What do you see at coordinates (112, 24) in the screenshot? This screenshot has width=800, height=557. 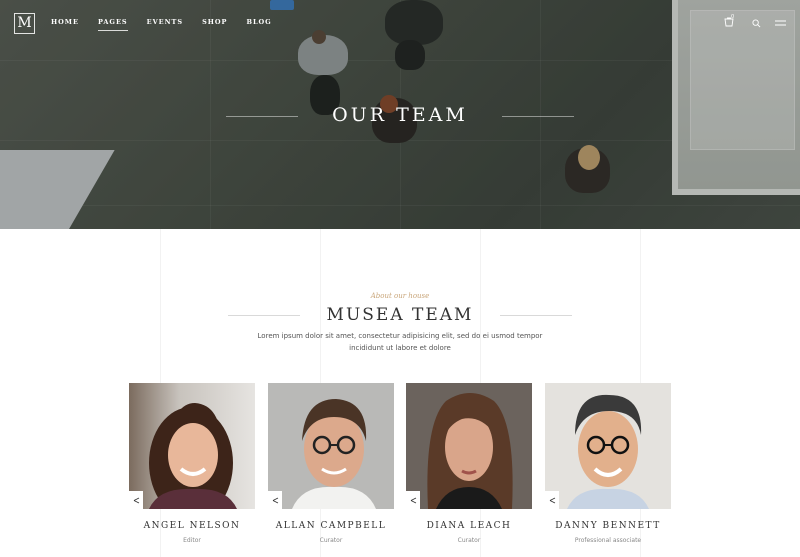 I see `nav-item-pages: PAGES` at bounding box center [112, 24].